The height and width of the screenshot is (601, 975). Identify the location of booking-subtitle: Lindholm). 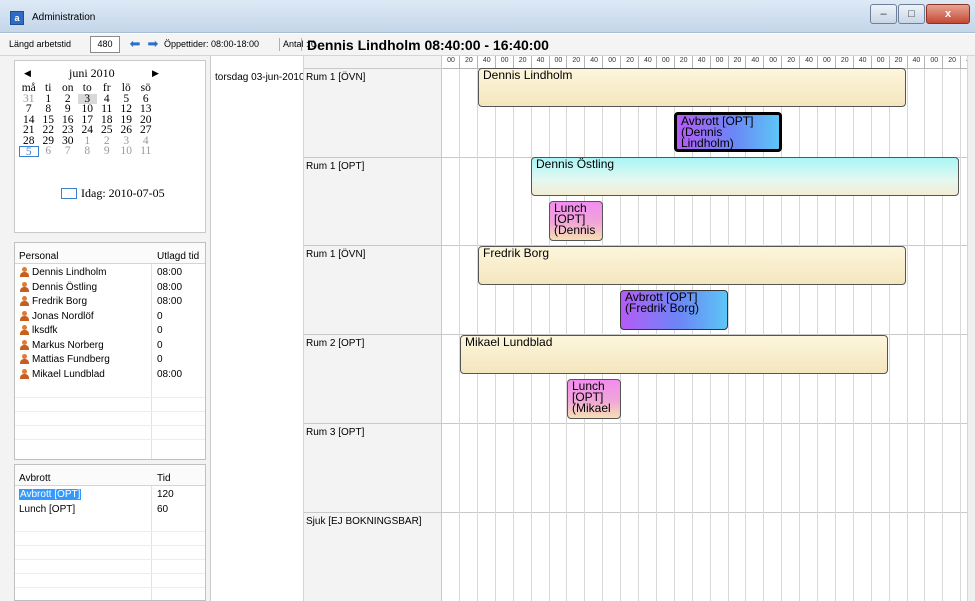
(707, 143).